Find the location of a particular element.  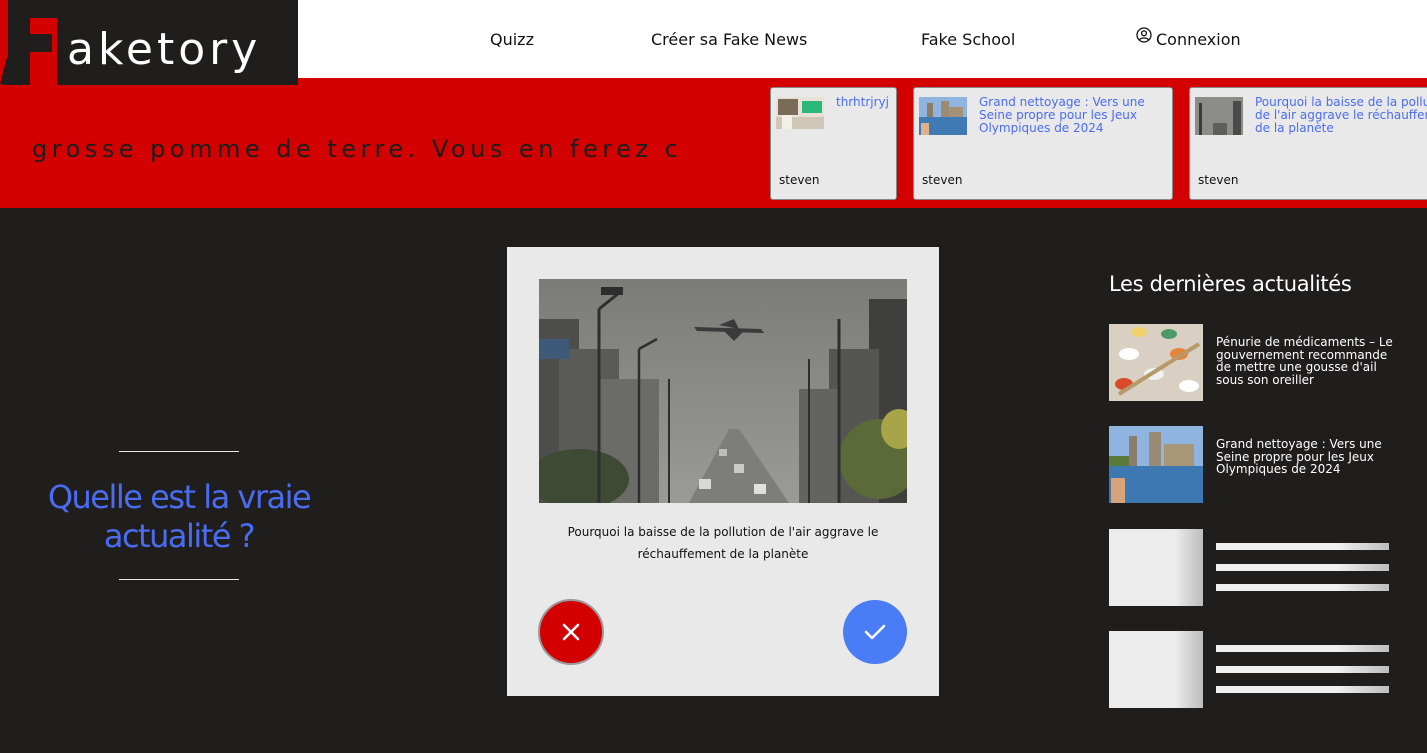

nav-fake-school: Fake School is located at coordinates (968, 39).